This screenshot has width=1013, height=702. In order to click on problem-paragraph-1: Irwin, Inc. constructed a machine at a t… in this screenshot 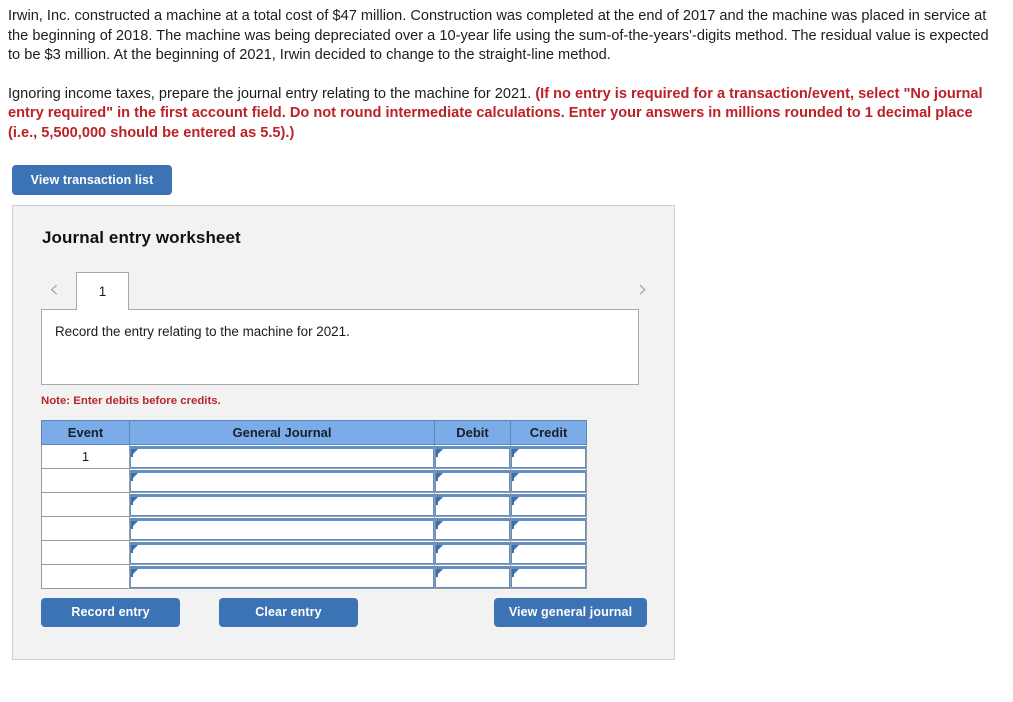, I will do `click(498, 35)`.